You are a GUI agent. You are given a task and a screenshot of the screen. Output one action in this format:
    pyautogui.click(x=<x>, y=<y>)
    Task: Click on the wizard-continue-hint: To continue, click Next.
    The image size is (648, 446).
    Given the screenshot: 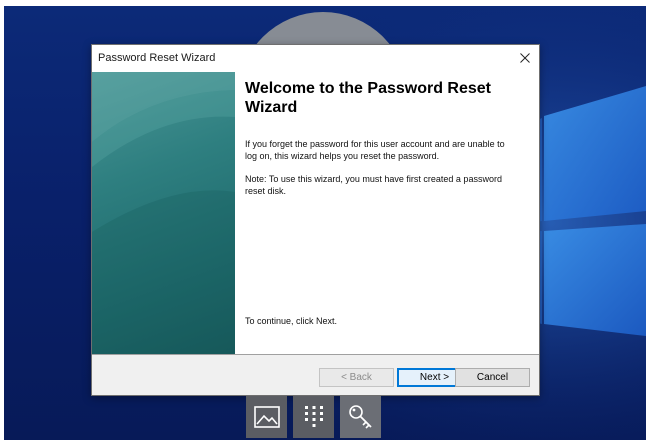 What is the action you would take?
    pyautogui.click(x=291, y=321)
    